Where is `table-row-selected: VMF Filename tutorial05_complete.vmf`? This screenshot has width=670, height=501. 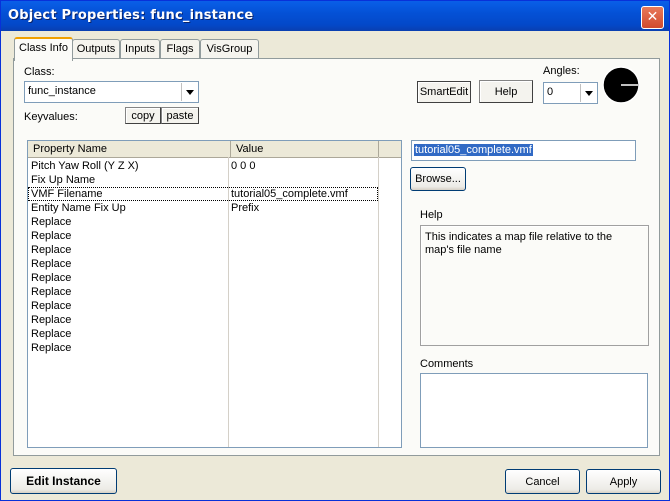
table-row-selected: VMF Filename tutorial05_complete.vmf is located at coordinates (203, 194).